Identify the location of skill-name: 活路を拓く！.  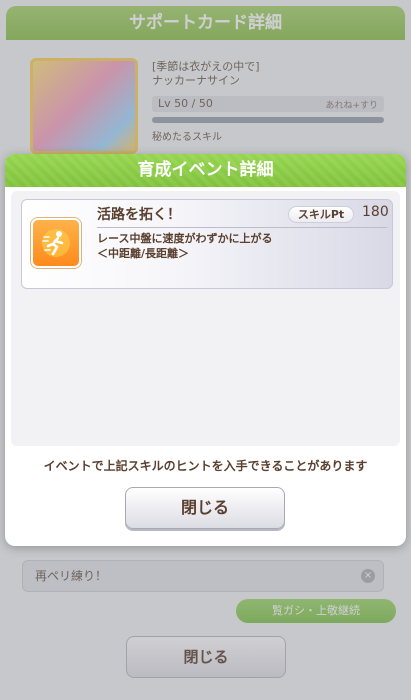
(139, 215).